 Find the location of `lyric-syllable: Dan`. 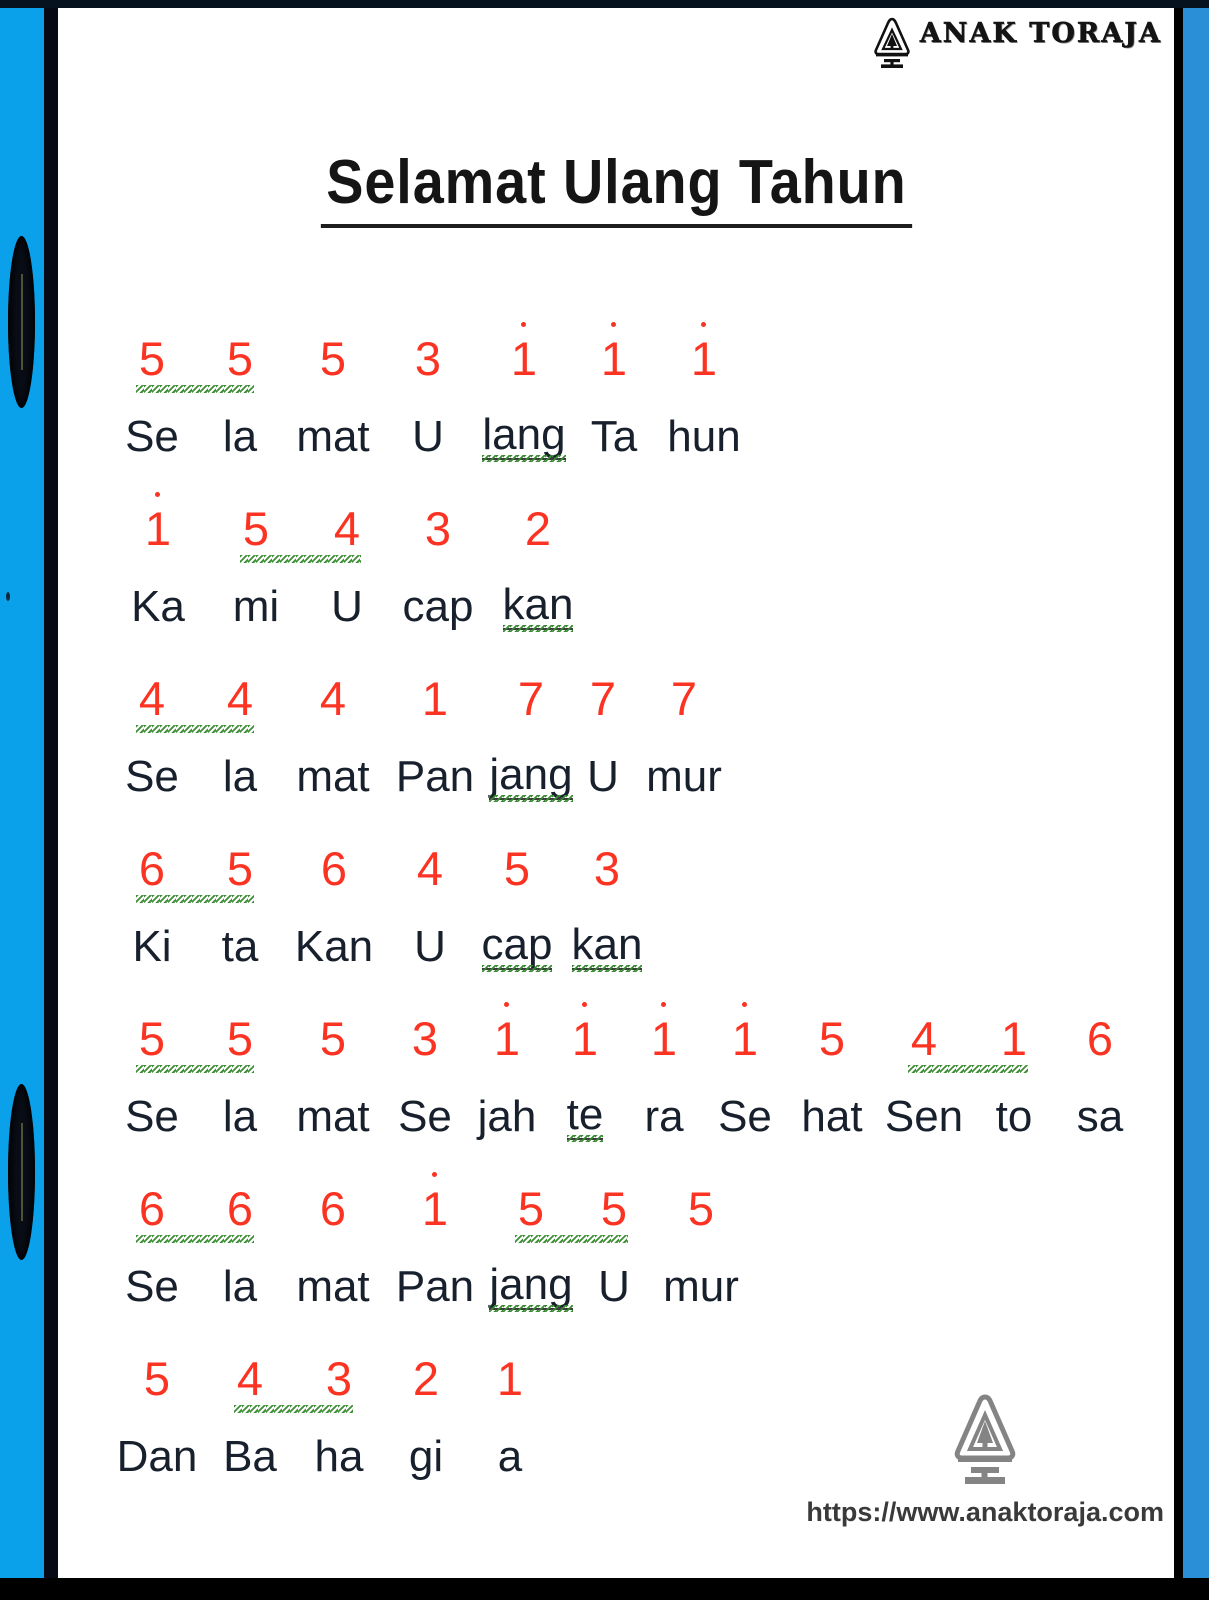

lyric-syllable: Dan is located at coordinates (157, 1456).